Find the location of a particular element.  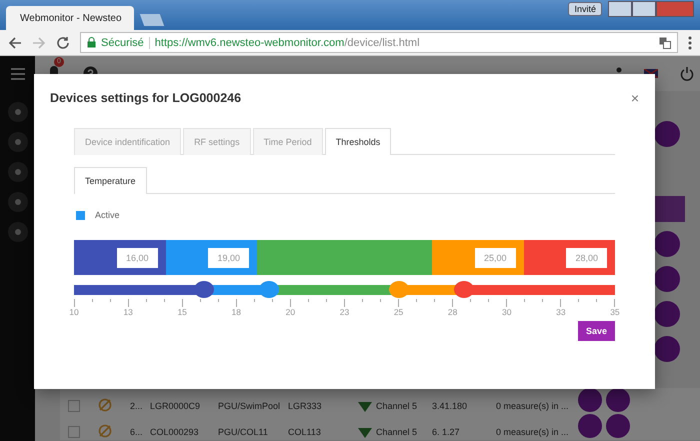

url-path: /device/list.html is located at coordinates (382, 42).